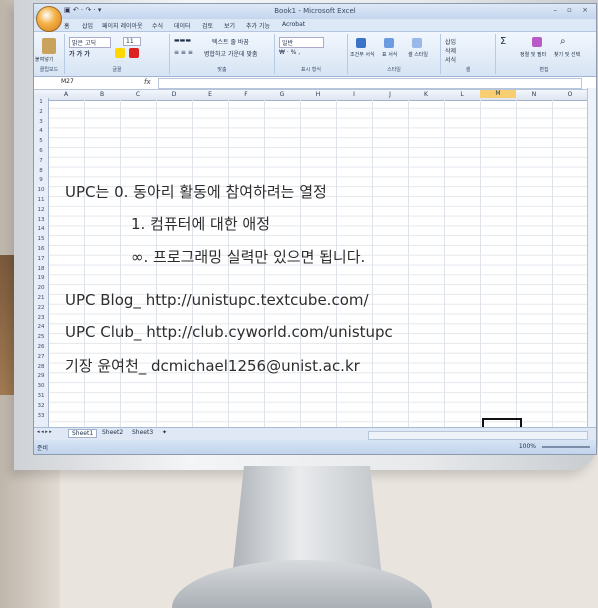  What do you see at coordinates (390, 94) in the screenshot?
I see `column-header-j: J` at bounding box center [390, 94].